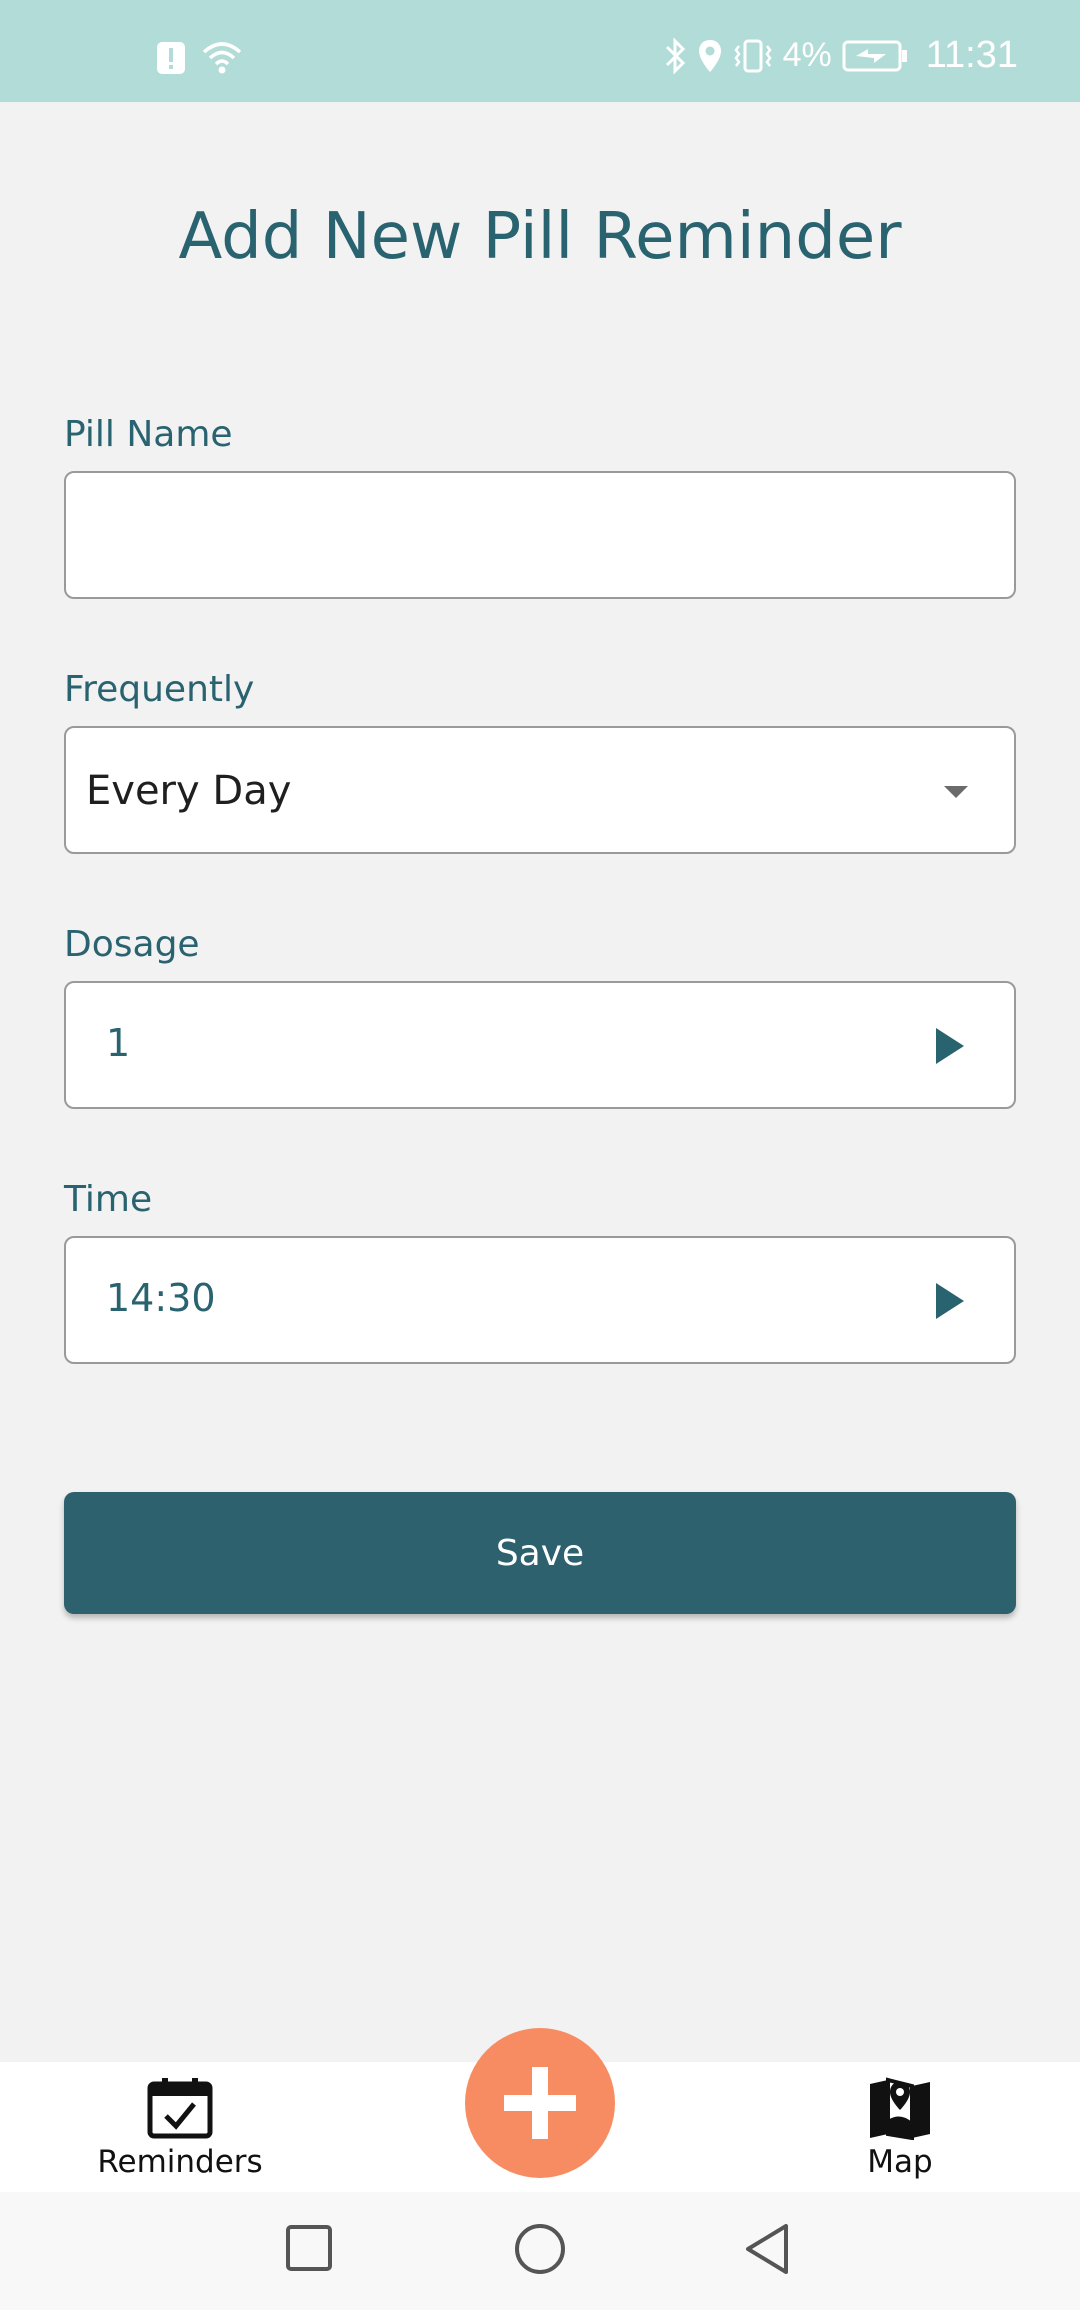 The height and width of the screenshot is (2310, 1080). Describe the element at coordinates (118, 1043) in the screenshot. I see `dosage-value: 1` at that location.